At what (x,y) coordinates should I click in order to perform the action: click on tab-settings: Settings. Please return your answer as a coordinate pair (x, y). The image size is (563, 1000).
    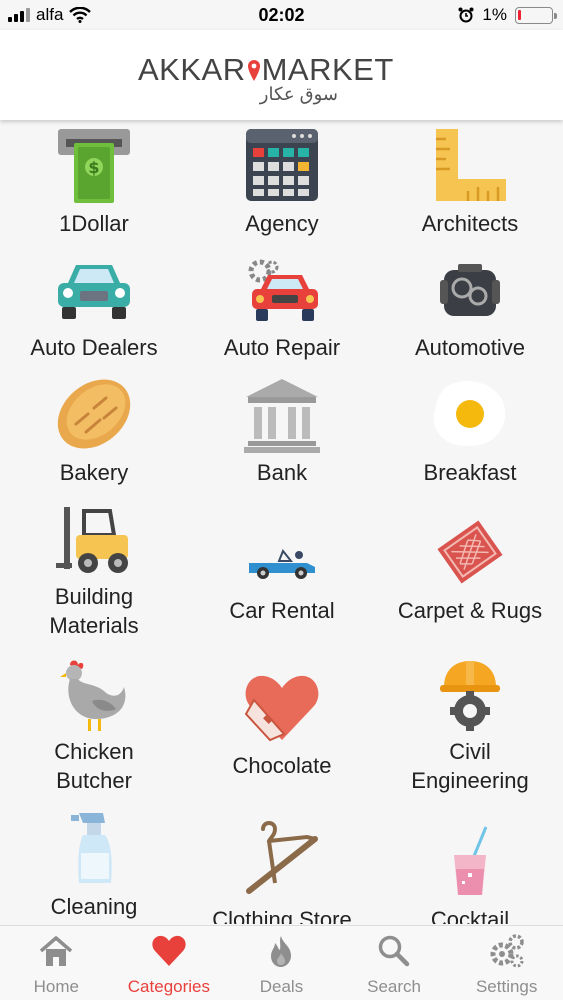
    Looking at the image, I should click on (506, 963).